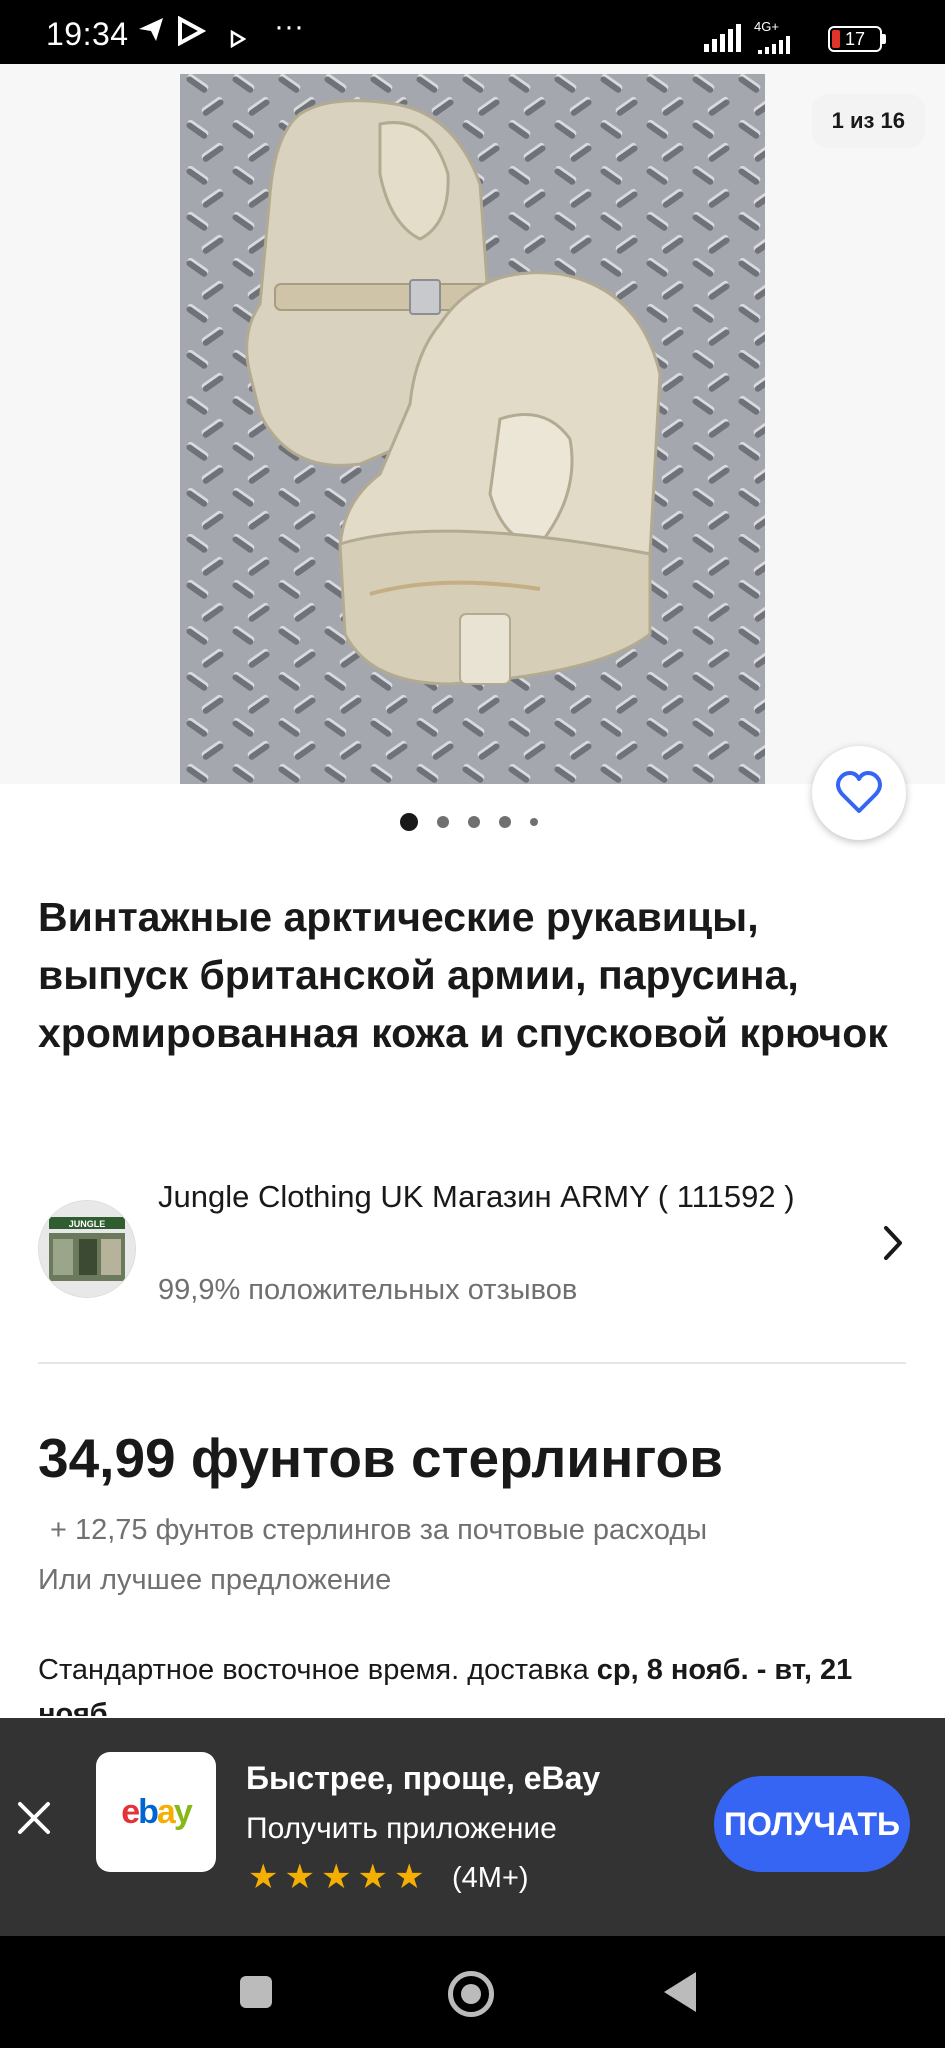 The image size is (945, 2048). Describe the element at coordinates (215, 1580) in the screenshot. I see `best-offer-text: Или лучшее предложение` at that location.